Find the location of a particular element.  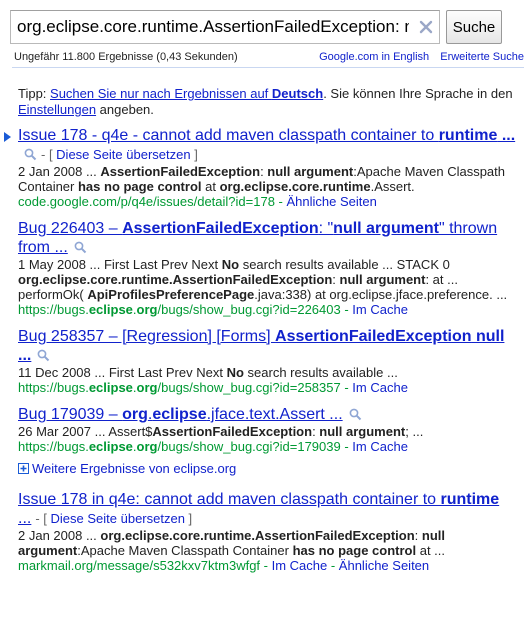

title-part: Bug 258357 – [Regression] [Forms] is located at coordinates (147, 336).